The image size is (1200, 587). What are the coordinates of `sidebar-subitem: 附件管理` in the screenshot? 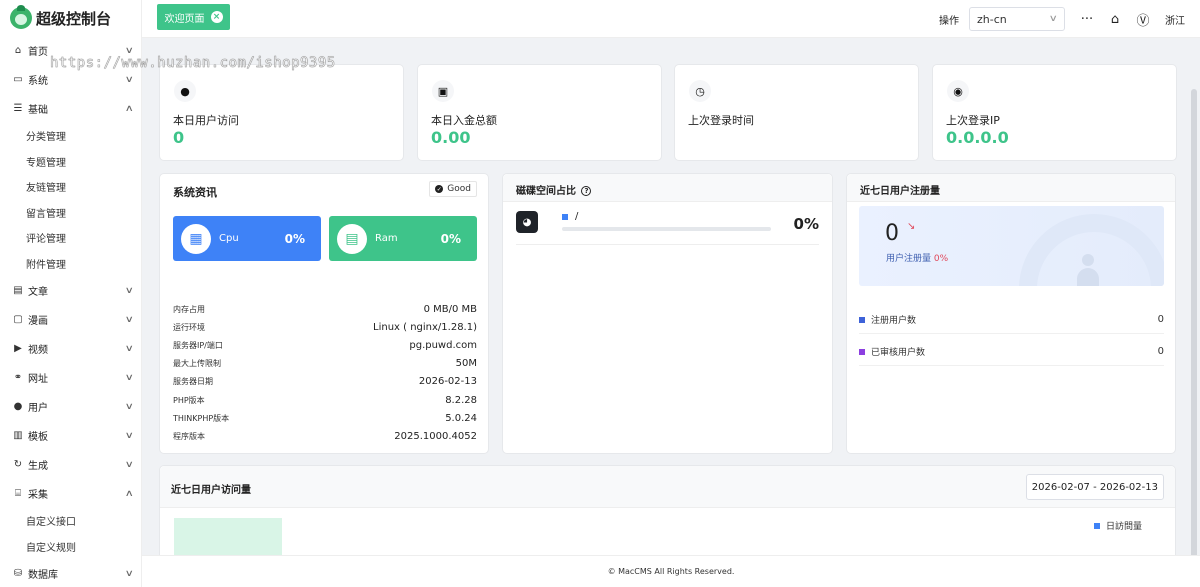 It's located at (70, 264).